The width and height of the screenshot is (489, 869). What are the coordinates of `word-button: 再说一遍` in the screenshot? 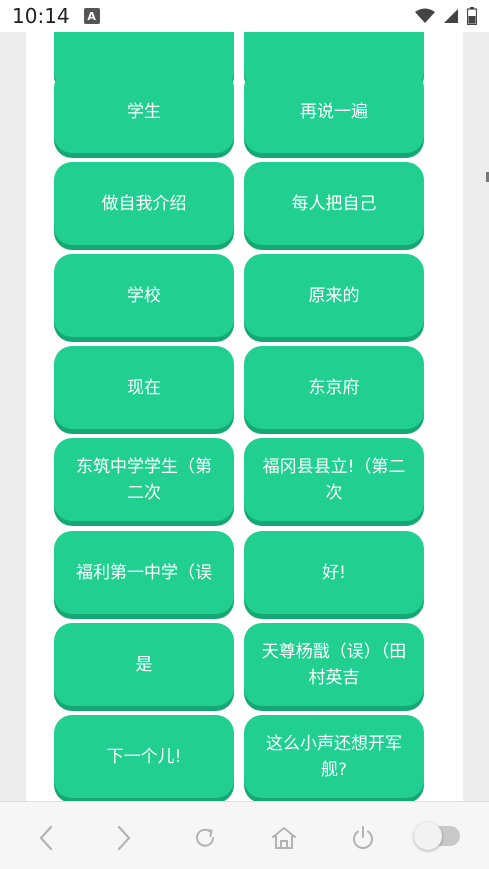 It's located at (334, 111).